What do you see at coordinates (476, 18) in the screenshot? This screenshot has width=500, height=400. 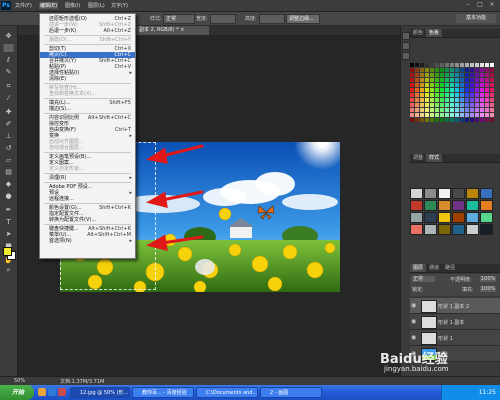 I see `workspace-switcher: 基本功能` at bounding box center [476, 18].